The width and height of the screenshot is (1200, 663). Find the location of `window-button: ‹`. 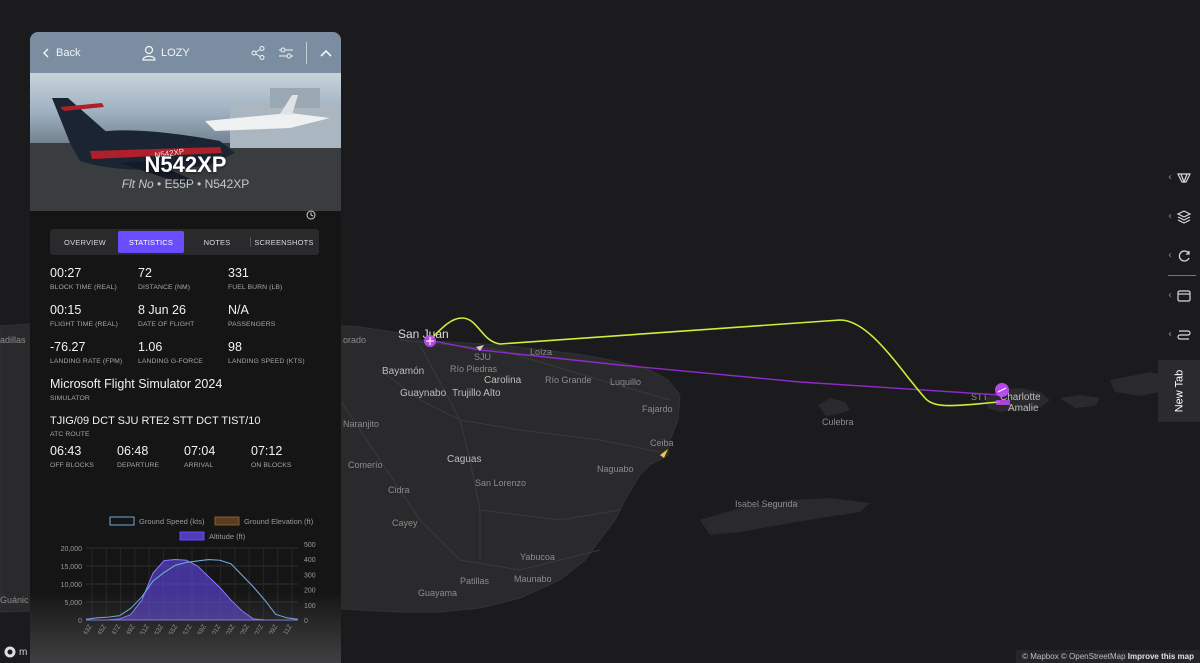

window-button: ‹ is located at coordinates (1179, 295).